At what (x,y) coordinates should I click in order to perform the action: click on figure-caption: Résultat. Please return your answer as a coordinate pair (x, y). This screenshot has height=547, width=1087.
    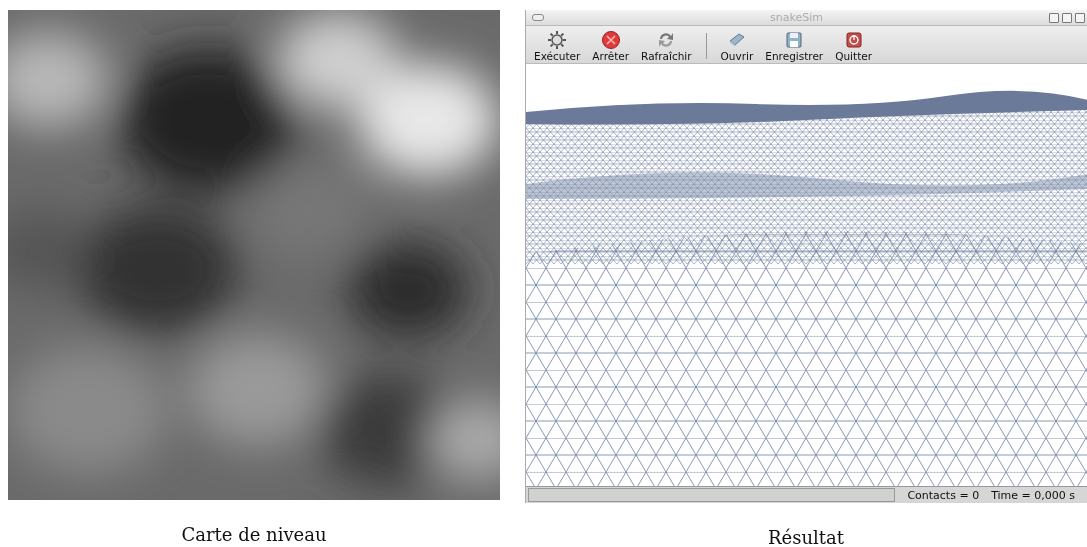
    Looking at the image, I should click on (806, 537).